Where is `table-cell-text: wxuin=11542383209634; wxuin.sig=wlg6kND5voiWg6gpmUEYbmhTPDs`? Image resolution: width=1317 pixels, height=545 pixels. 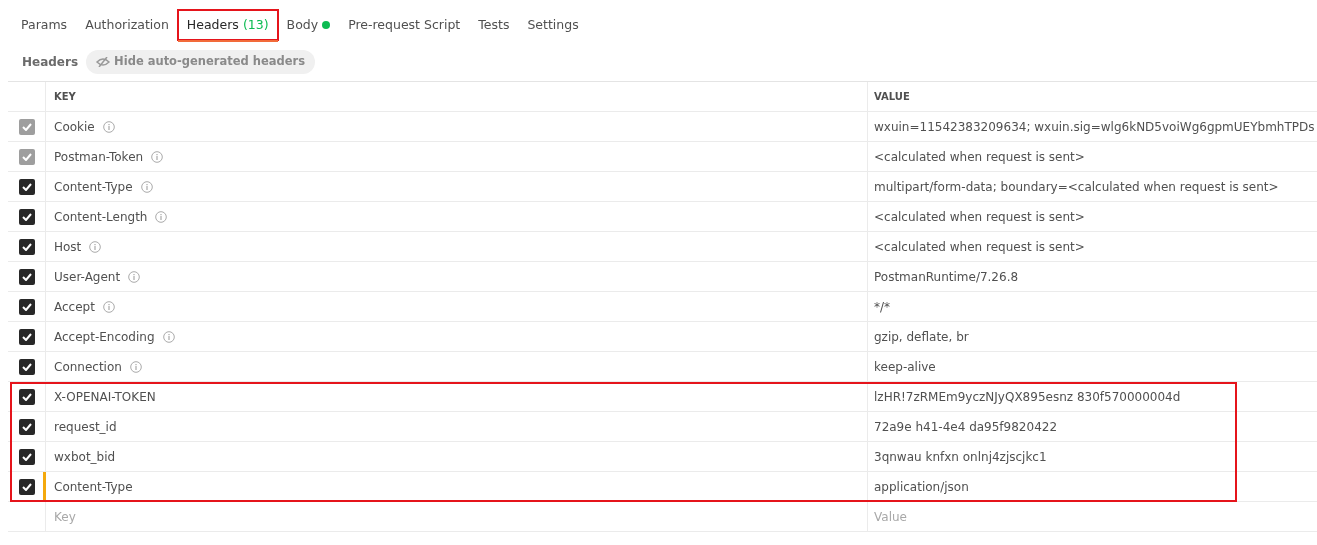
table-cell-text: wxuin=11542383209634; wxuin.sig=wlg6kND5voiWg6gpmUEYbmhTPDs is located at coordinates (1094, 127).